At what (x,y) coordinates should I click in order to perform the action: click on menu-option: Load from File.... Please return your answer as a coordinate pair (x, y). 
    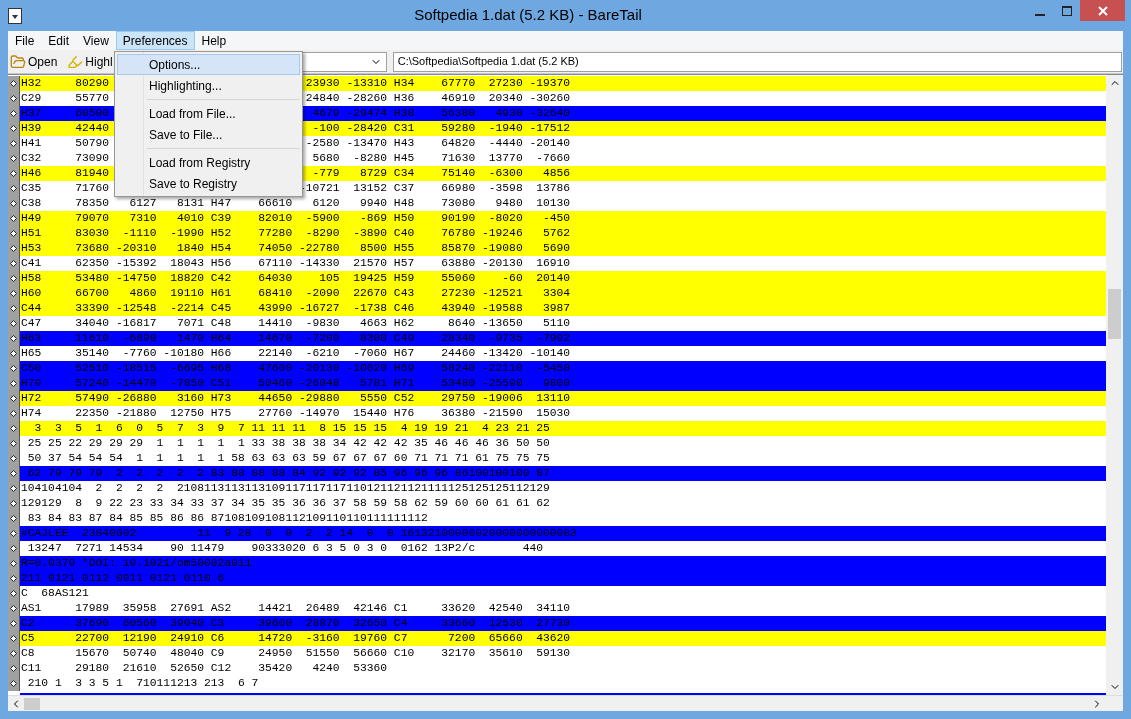
    Looking at the image, I should click on (208, 113).